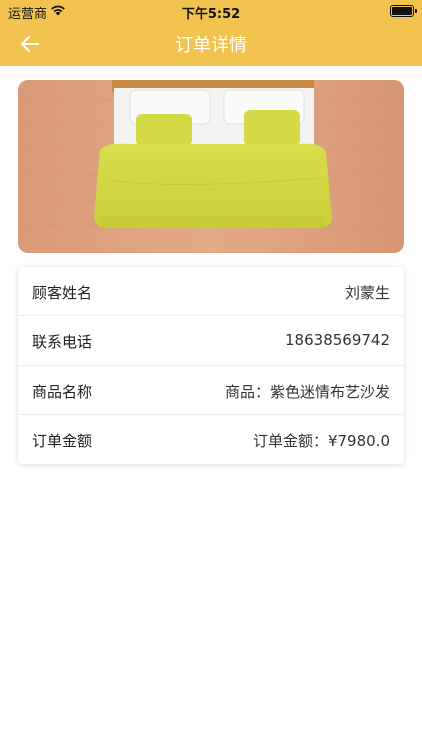 Image resolution: width=422 pixels, height=750 pixels. What do you see at coordinates (62, 293) in the screenshot?
I see `info-label: 顾客姓名` at bounding box center [62, 293].